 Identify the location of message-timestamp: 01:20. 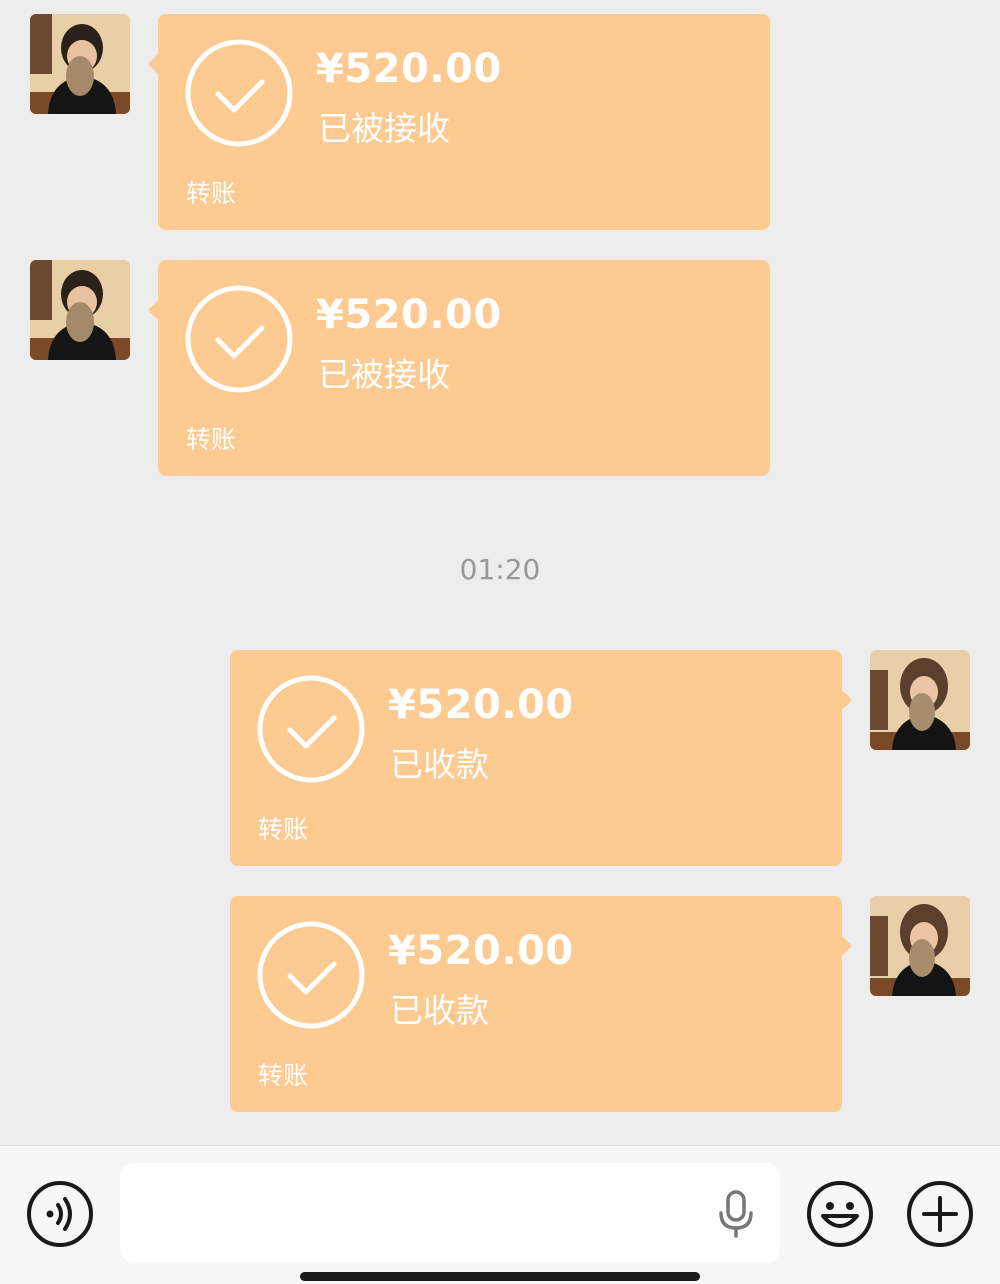
(500, 569).